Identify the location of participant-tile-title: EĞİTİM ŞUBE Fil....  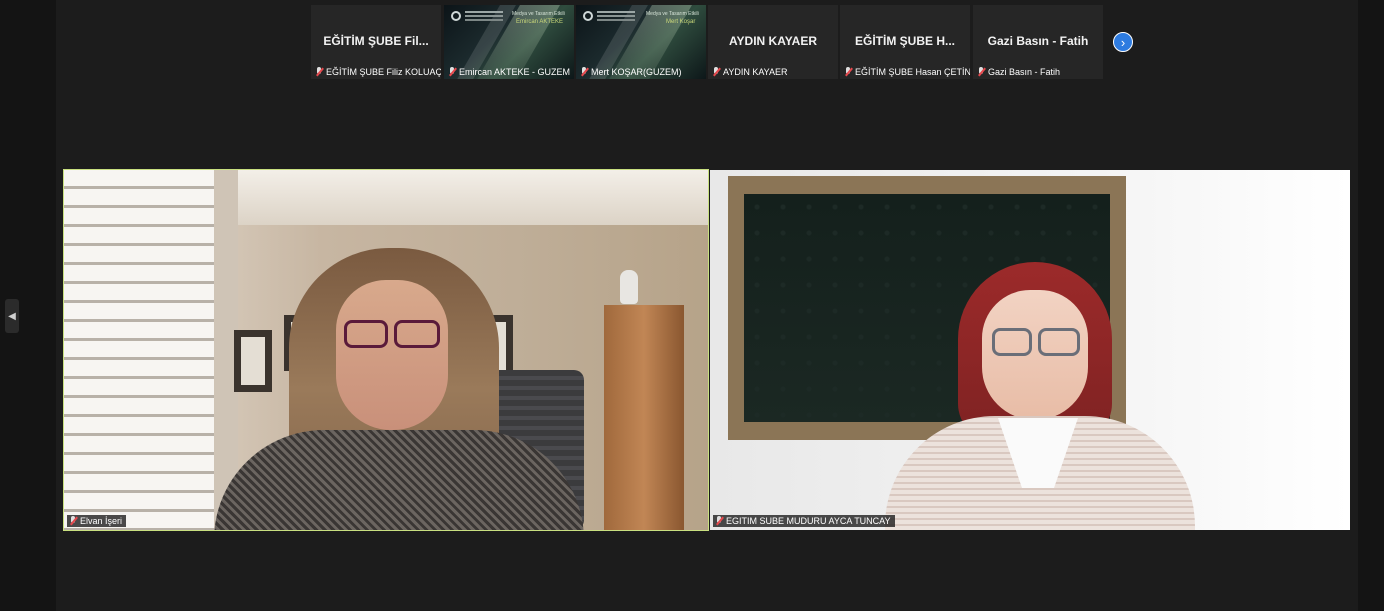
(376, 41).